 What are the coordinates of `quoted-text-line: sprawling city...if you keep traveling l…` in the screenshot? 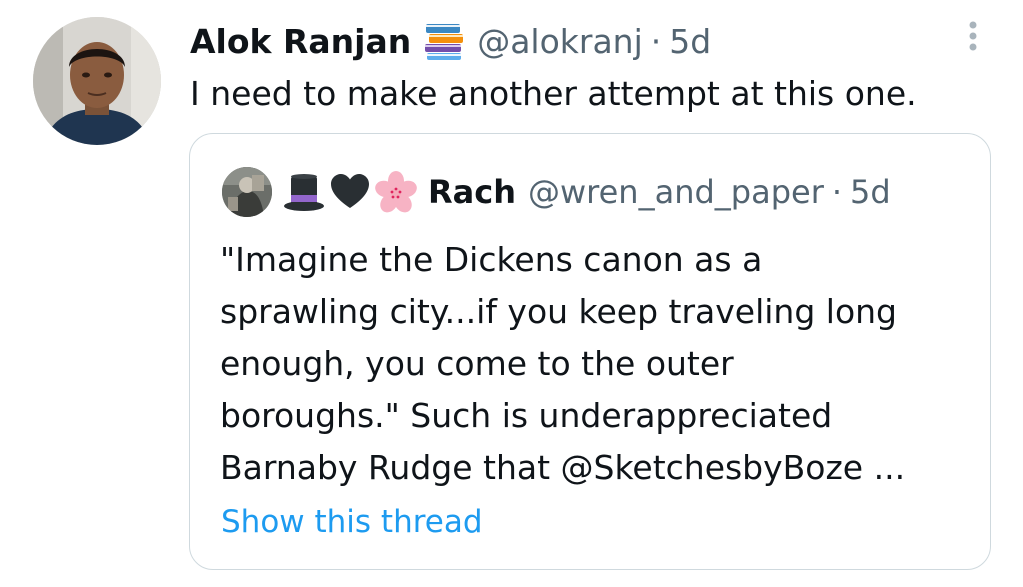 It's located at (558, 311).